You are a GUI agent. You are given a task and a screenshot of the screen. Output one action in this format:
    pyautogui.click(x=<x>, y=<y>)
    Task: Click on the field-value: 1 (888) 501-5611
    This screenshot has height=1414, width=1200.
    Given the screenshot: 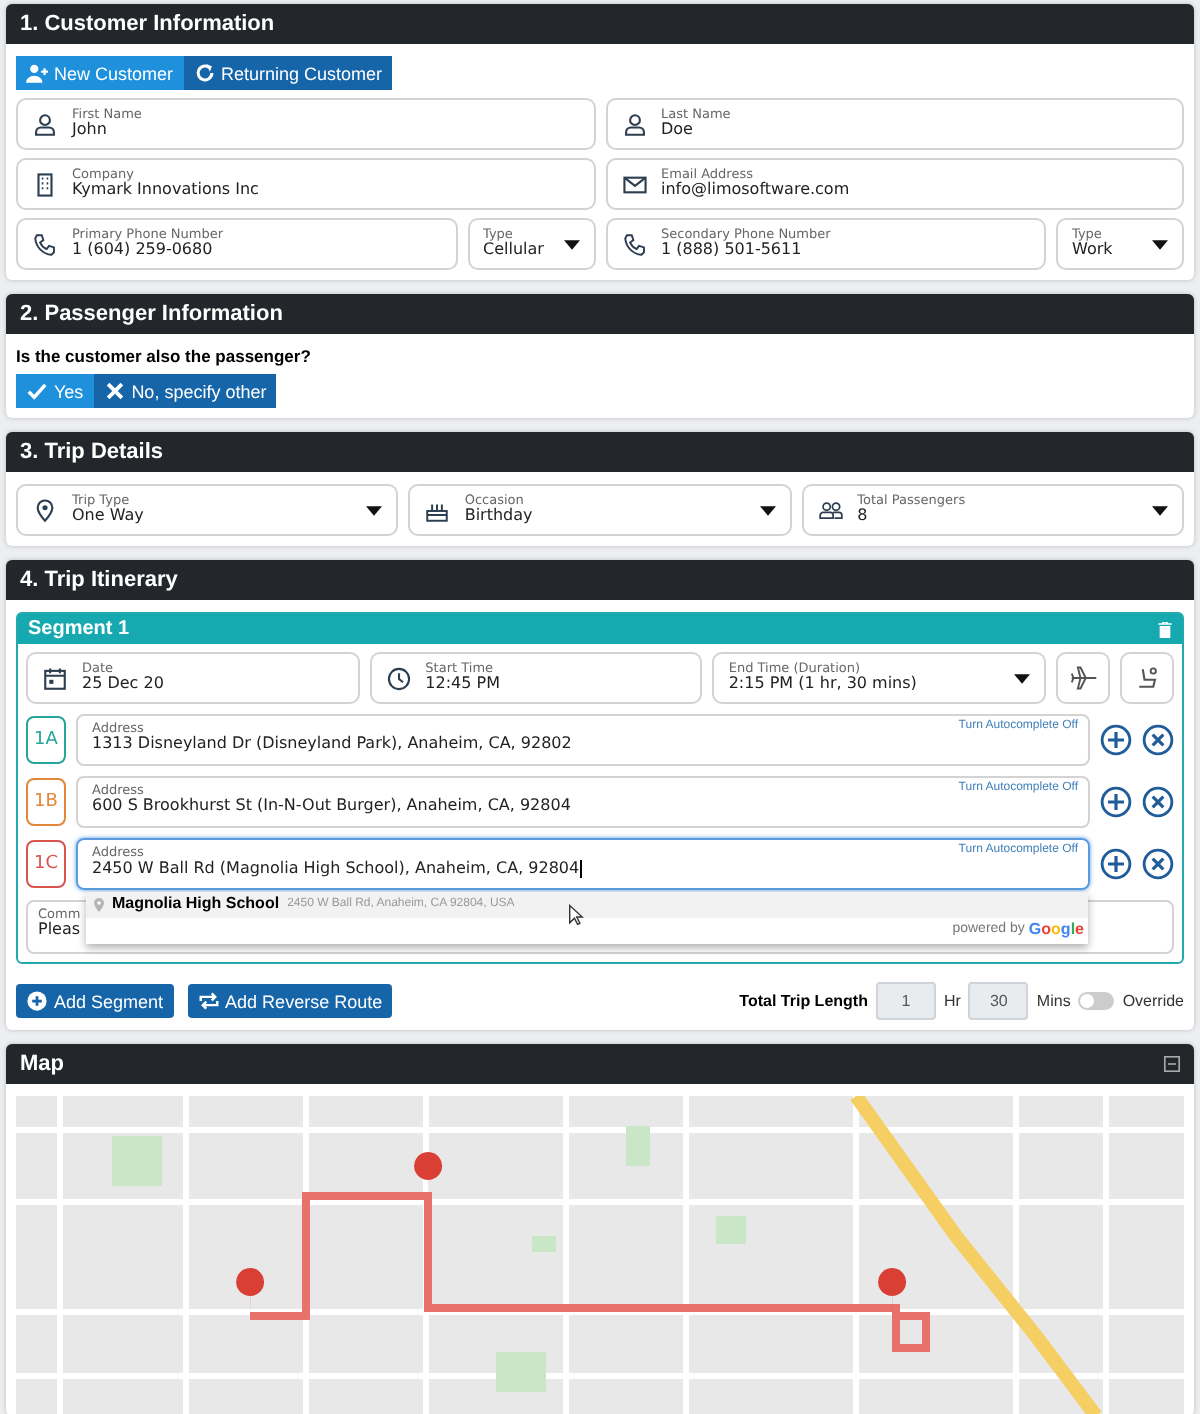 What is the action you would take?
    pyautogui.click(x=732, y=251)
    